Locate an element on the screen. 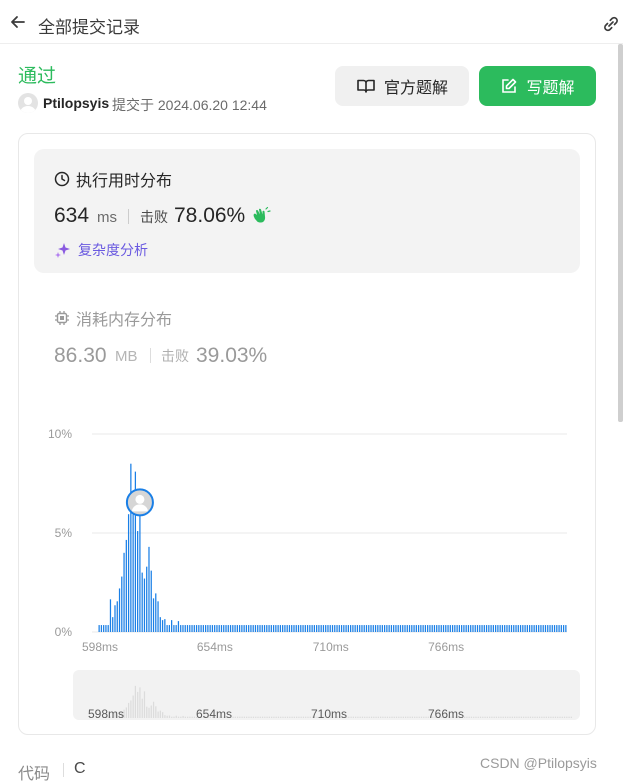  arrow-left-icon is located at coordinates (18, 22).